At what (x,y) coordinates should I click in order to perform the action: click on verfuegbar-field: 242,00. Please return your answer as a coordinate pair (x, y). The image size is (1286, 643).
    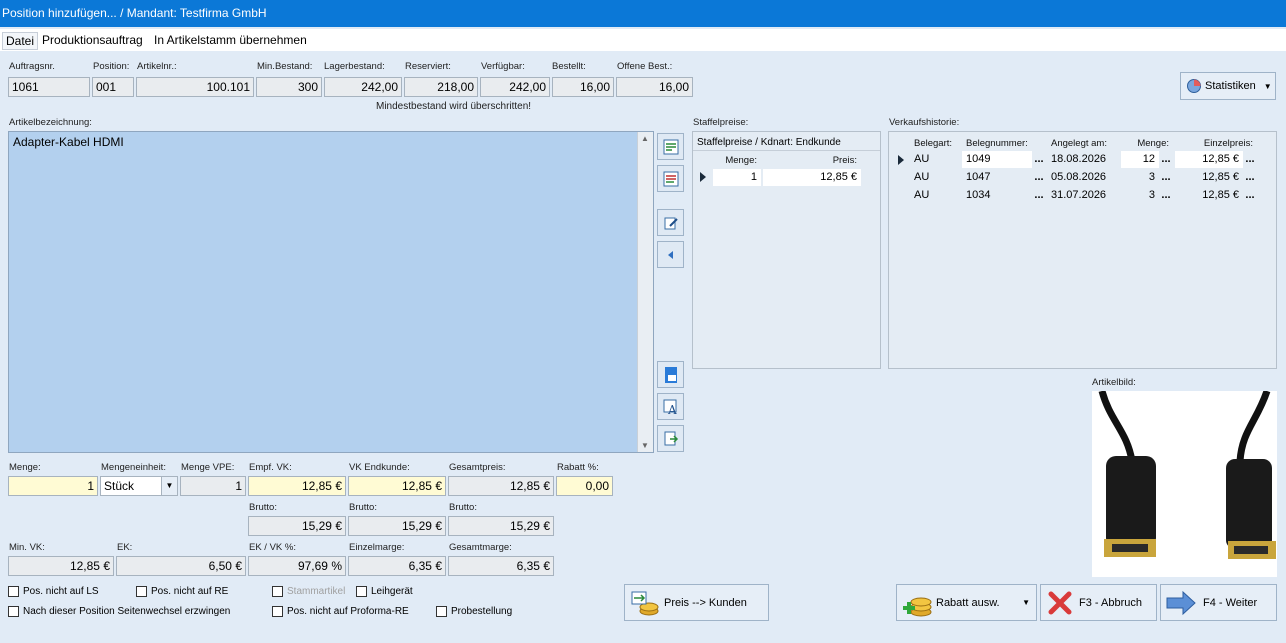
    Looking at the image, I should click on (515, 87).